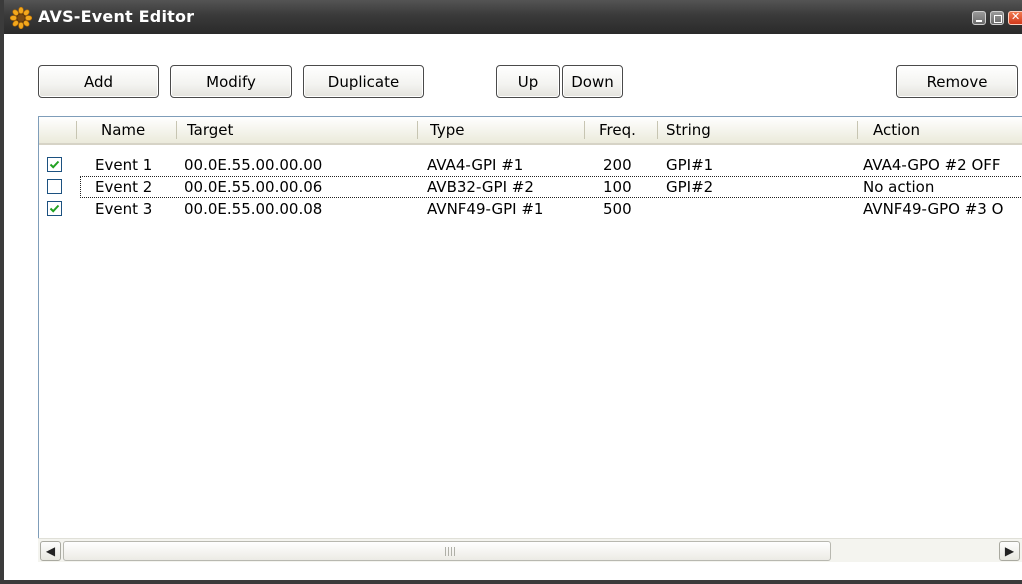 This screenshot has height=584, width=1022. I want to click on cell-freq: 200, so click(617, 165).